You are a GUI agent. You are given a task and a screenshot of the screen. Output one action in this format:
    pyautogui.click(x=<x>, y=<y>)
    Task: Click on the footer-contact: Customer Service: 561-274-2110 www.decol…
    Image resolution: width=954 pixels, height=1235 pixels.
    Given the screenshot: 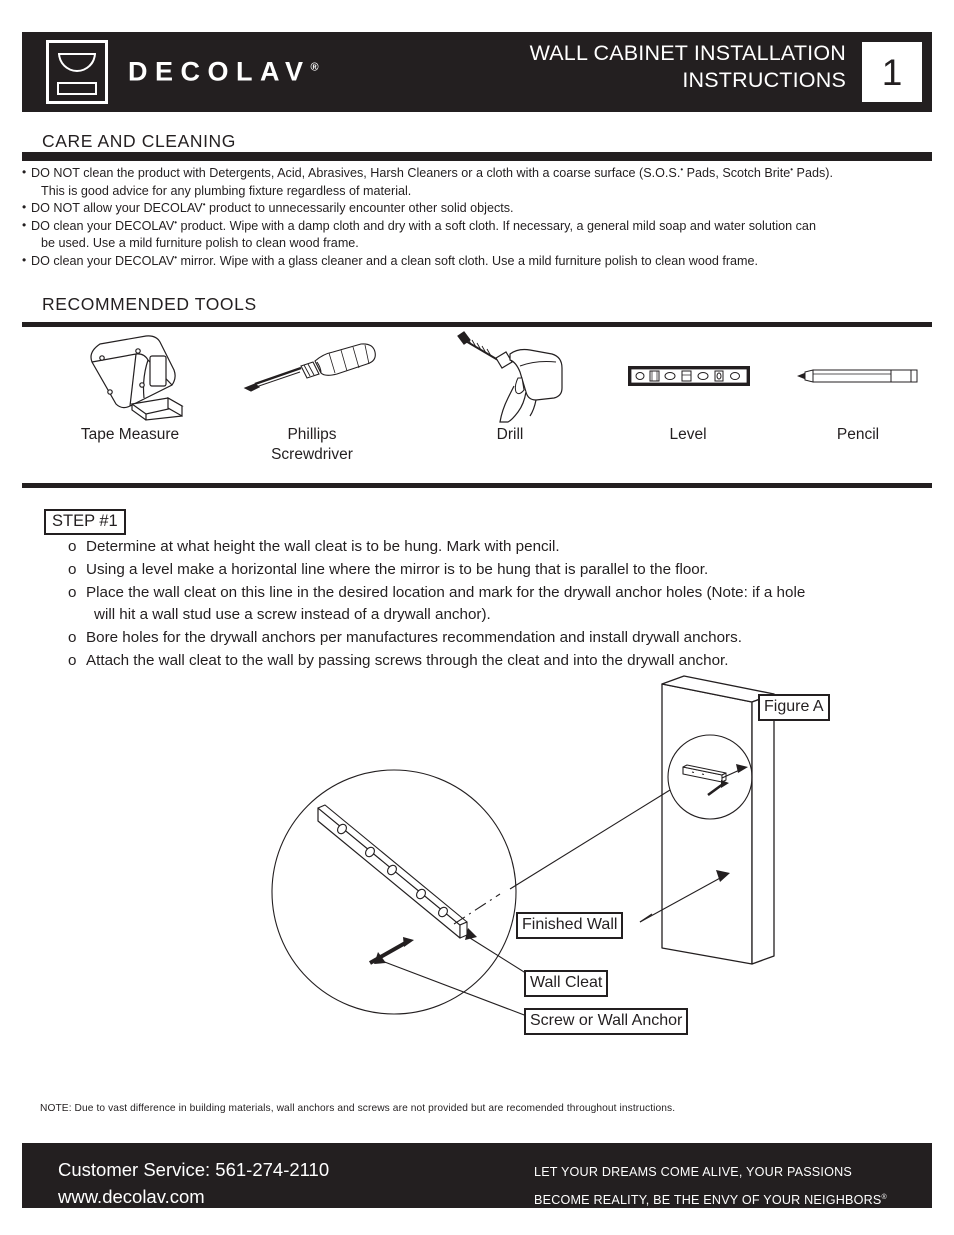 What is the action you would take?
    pyautogui.click(x=193, y=1183)
    